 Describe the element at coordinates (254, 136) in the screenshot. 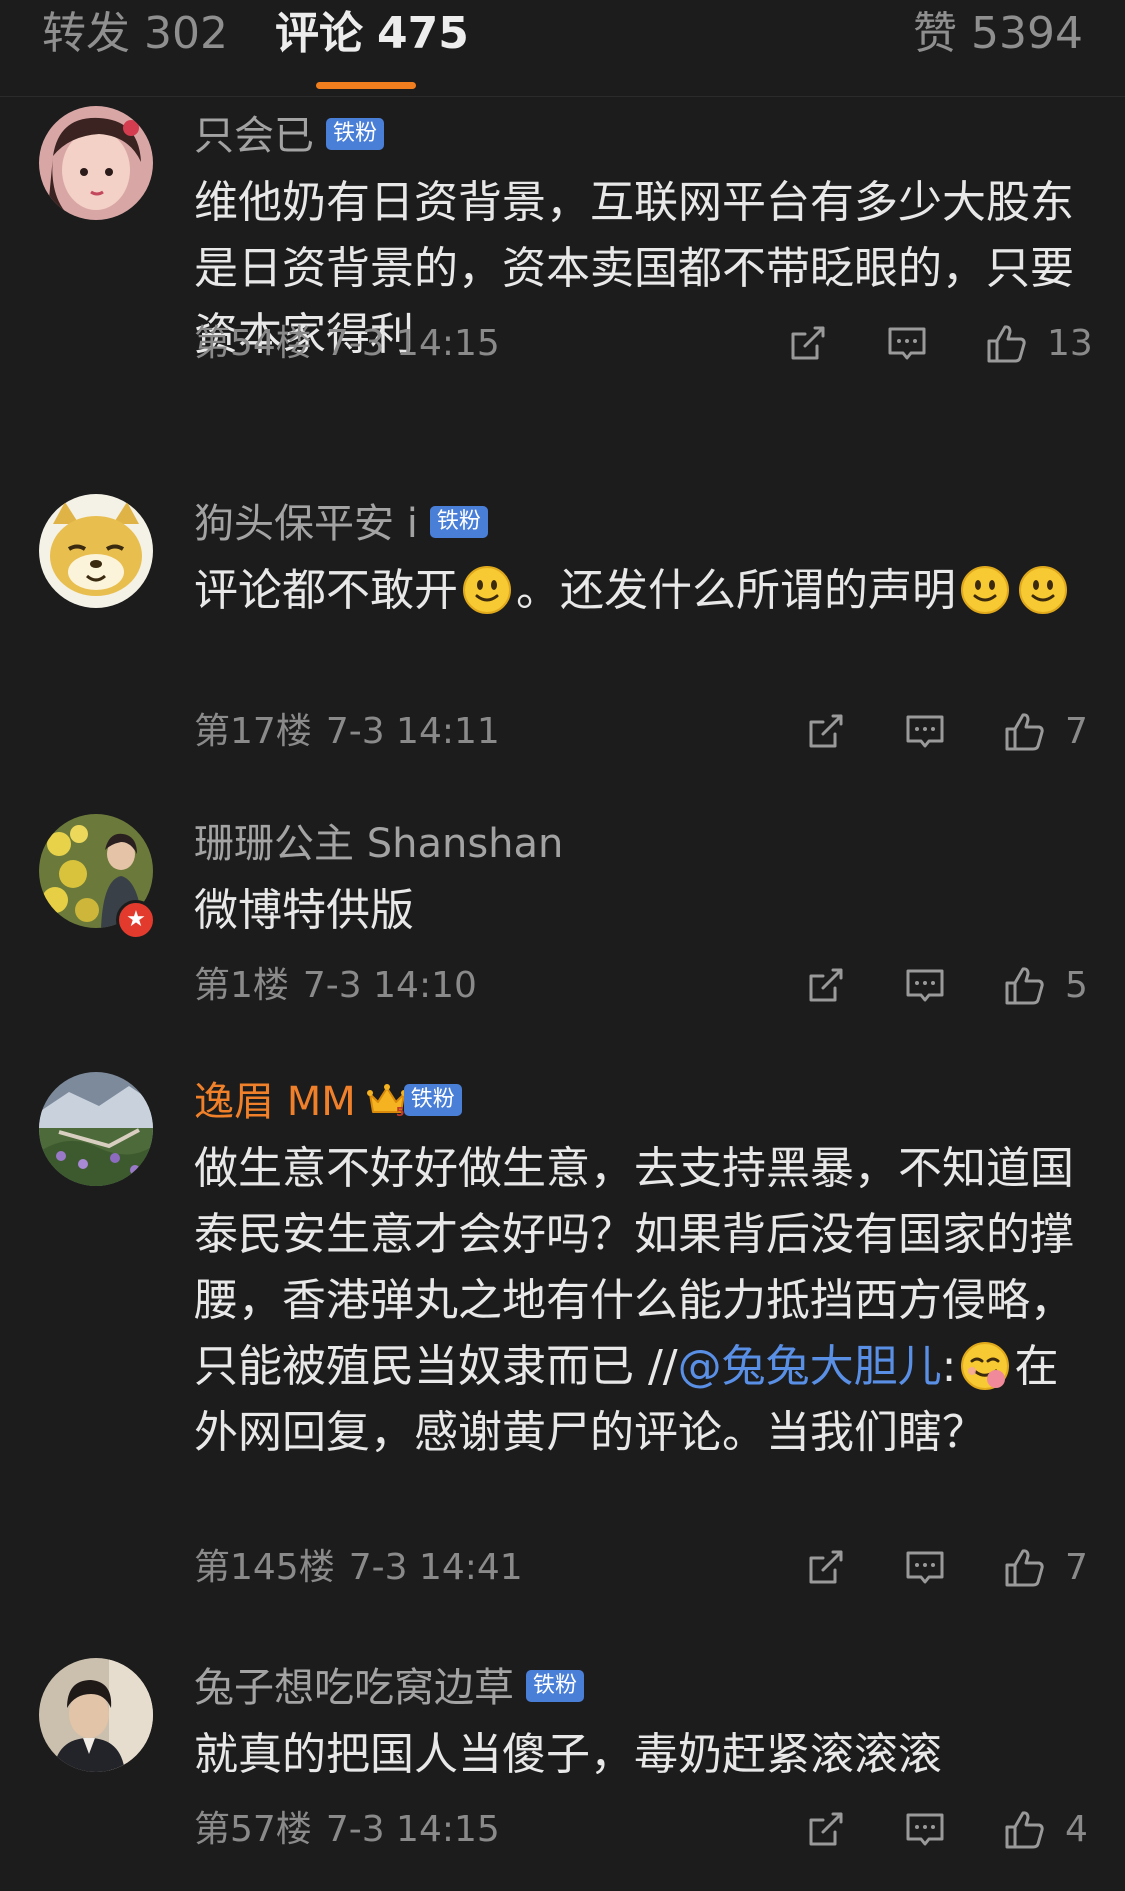

I see `username-text: 只会已` at that location.